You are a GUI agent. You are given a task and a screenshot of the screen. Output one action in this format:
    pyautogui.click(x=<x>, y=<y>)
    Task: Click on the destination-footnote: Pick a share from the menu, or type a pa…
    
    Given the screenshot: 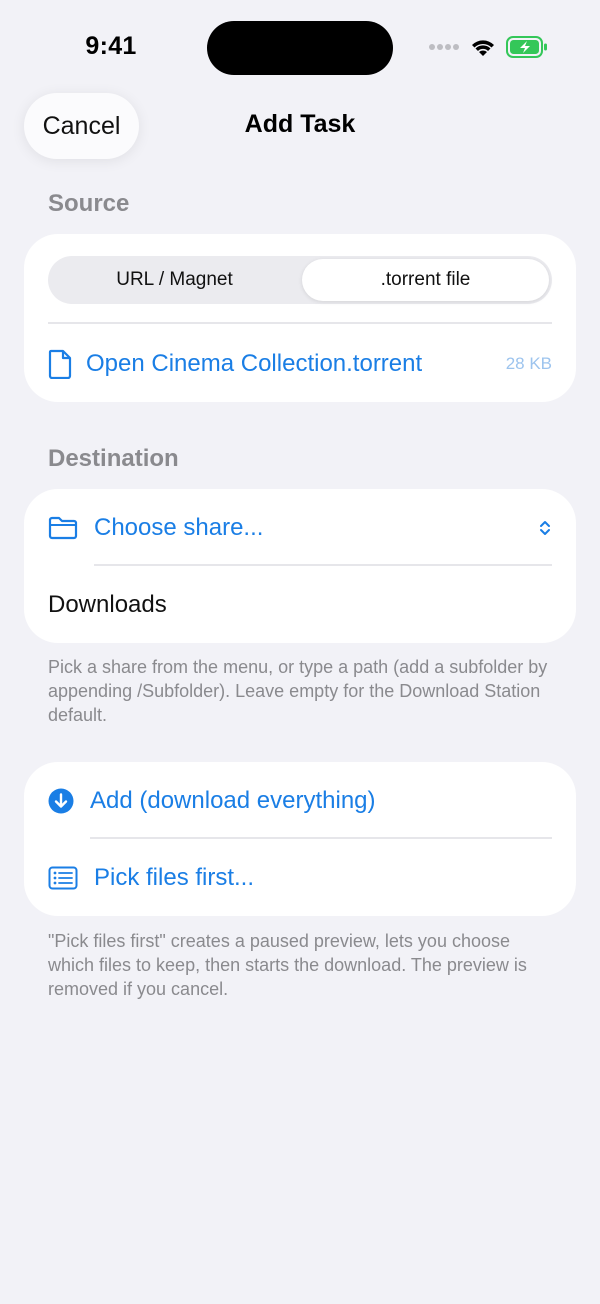 What is the action you would take?
    pyautogui.click(x=298, y=691)
    